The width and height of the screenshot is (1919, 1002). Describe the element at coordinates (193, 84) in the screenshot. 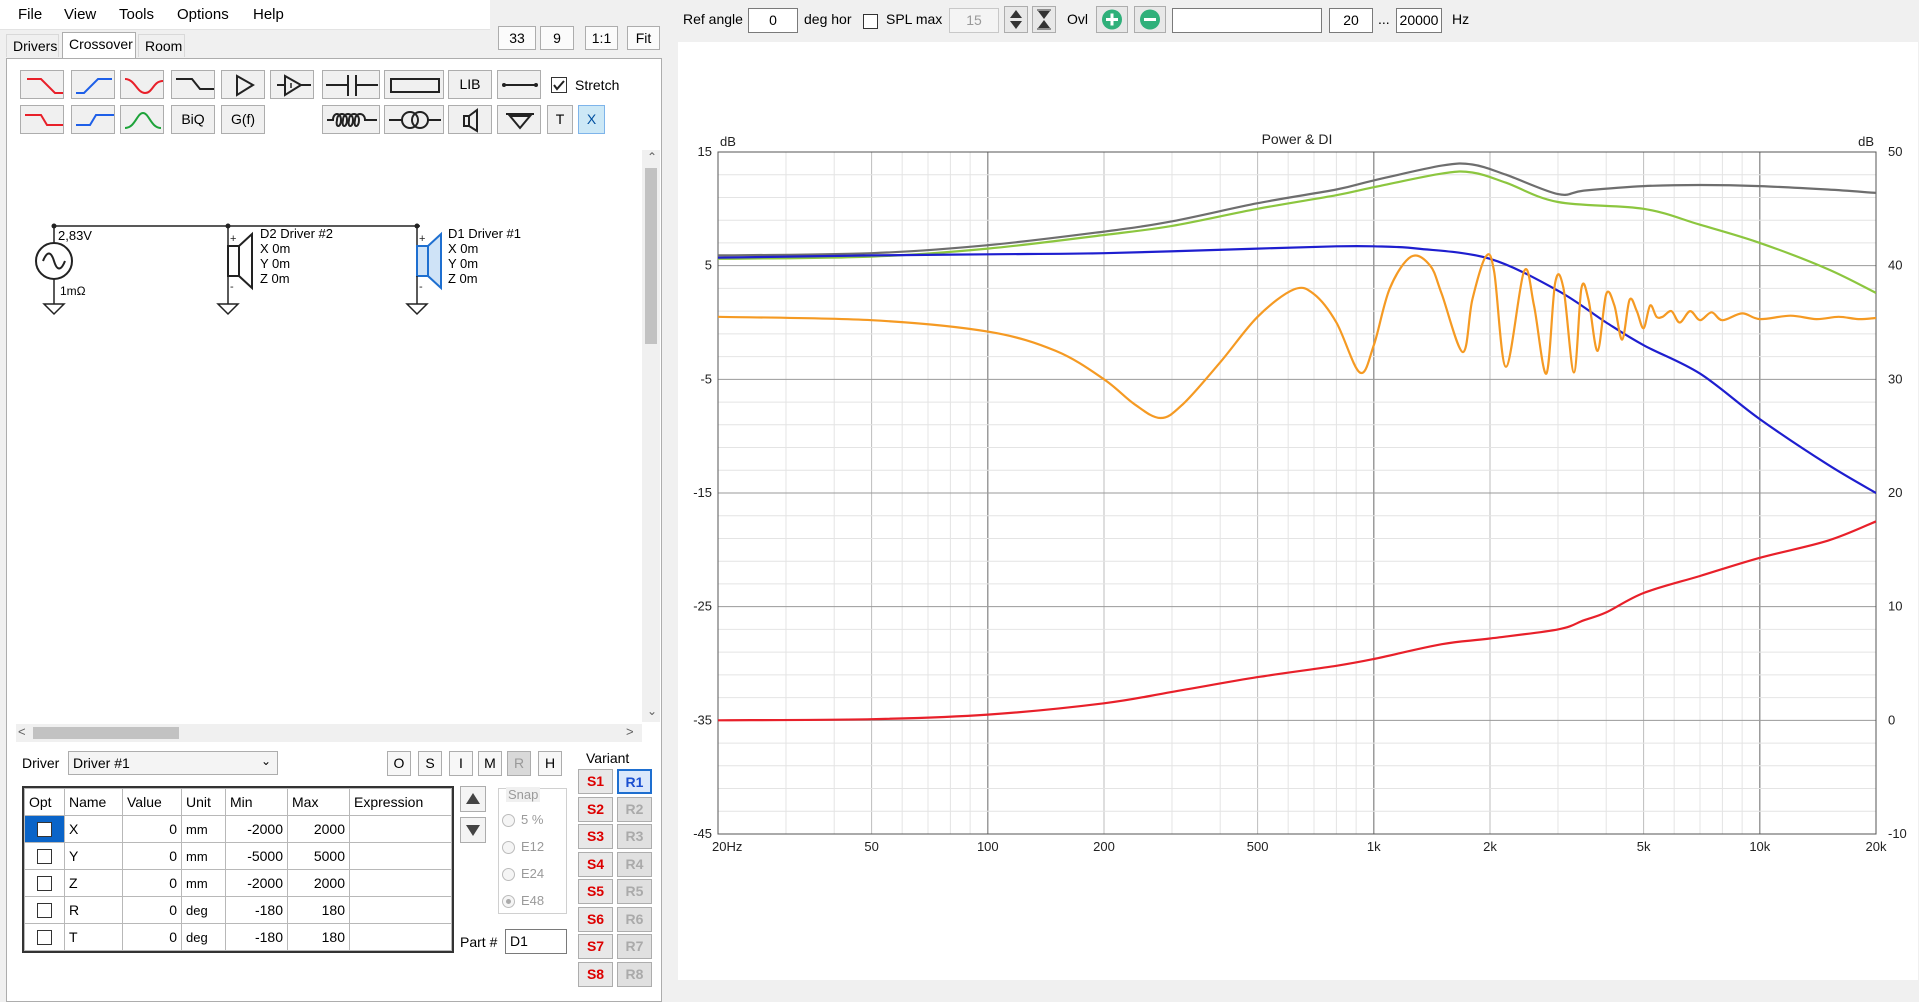

I see `shelf-button` at that location.